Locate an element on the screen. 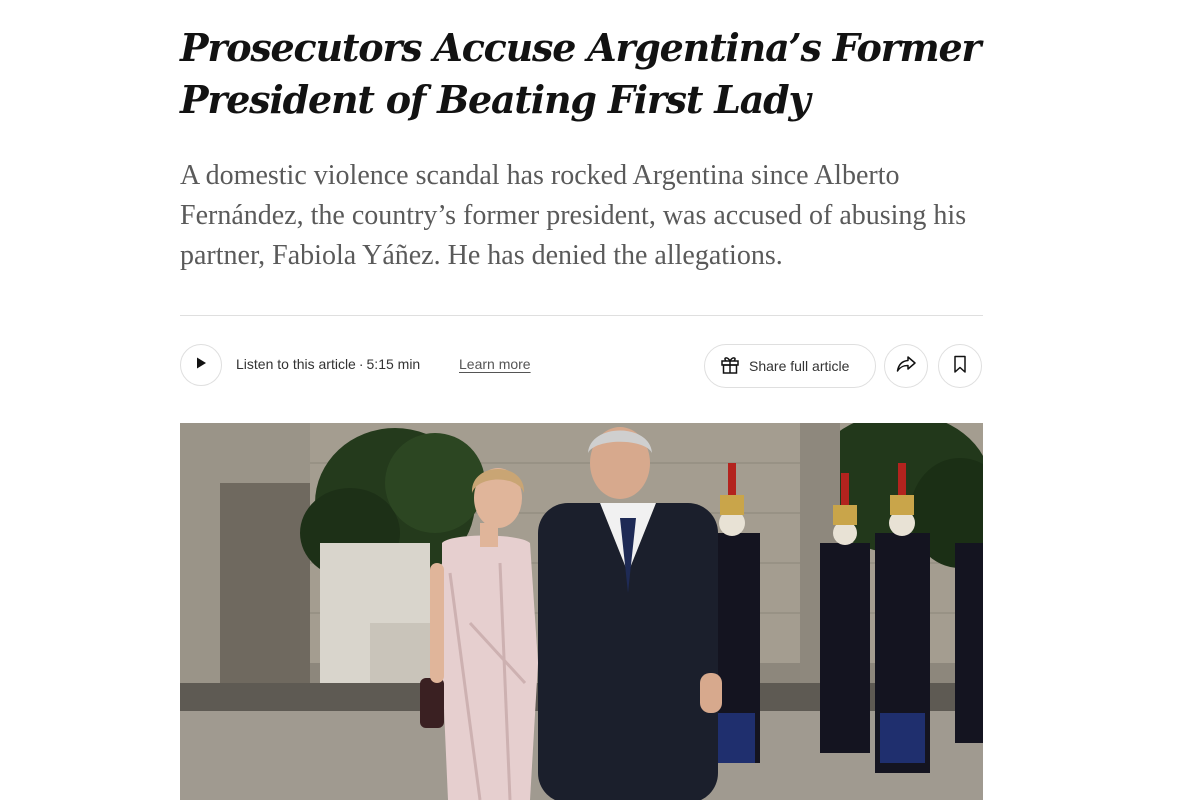  divider is located at coordinates (581, 315).